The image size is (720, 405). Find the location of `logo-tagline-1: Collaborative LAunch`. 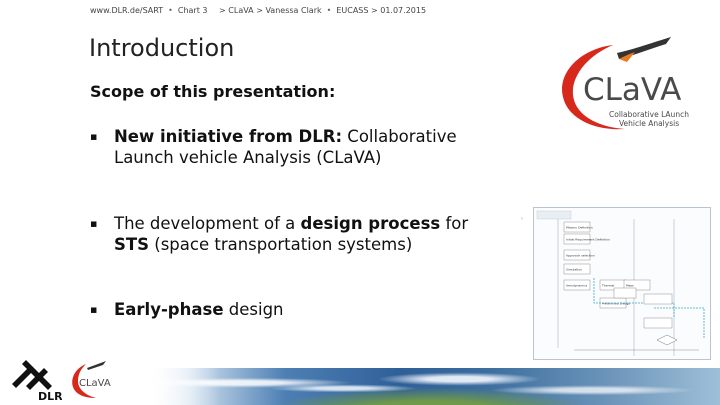

logo-tagline-1: Collaborative LAunch is located at coordinates (649, 114).